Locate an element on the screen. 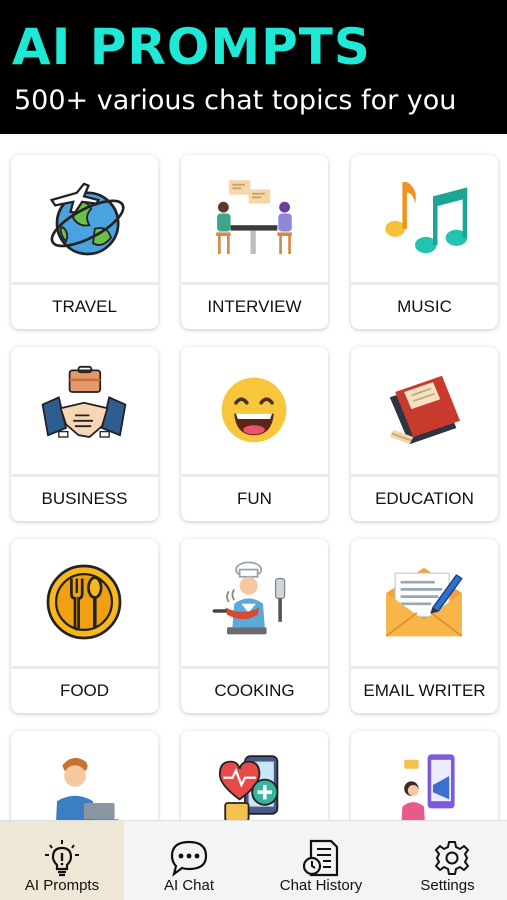 The height and width of the screenshot is (900, 507). category-card-email-writer: EMAIL WRITER is located at coordinates (424, 626).